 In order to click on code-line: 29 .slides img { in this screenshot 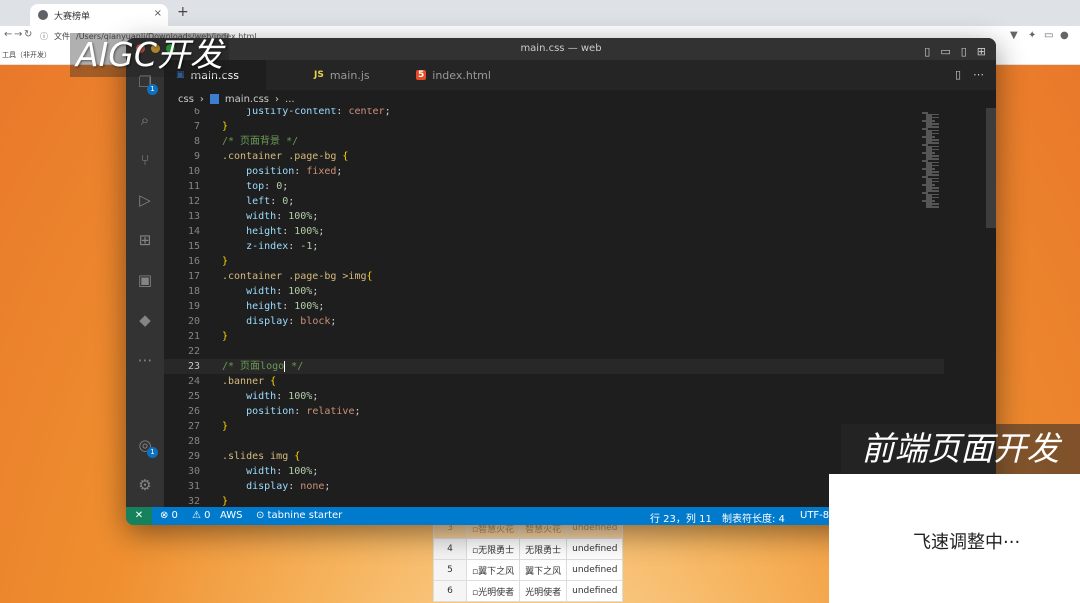, I will do `click(554, 456)`.